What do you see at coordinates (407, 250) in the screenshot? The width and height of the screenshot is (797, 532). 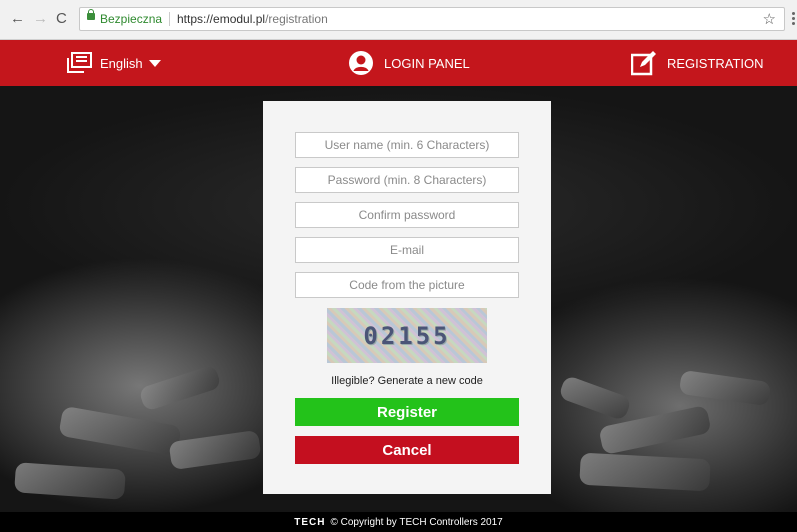 I see `email-field` at bounding box center [407, 250].